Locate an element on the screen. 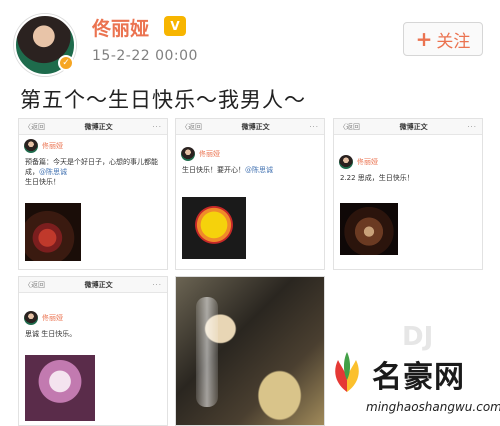 Image resolution: width=500 pixels, height=426 pixels. post-image-2: 〈返回 微博正文 ··· 佟丽娅 生日快乐！要开心！@陈思诚 is located at coordinates (250, 194).